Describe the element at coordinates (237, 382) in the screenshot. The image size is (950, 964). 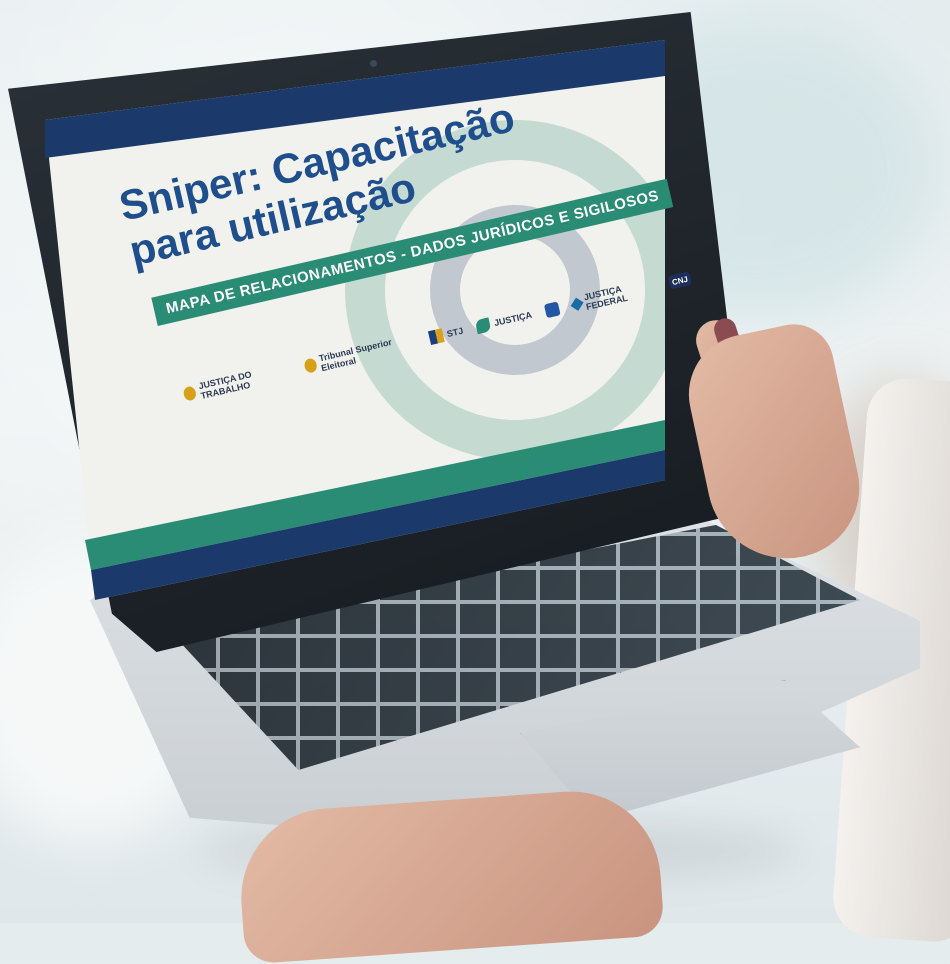
I see `justica-do-trabalho-logo: JUSTIÇA DO TRABALHO` at that location.